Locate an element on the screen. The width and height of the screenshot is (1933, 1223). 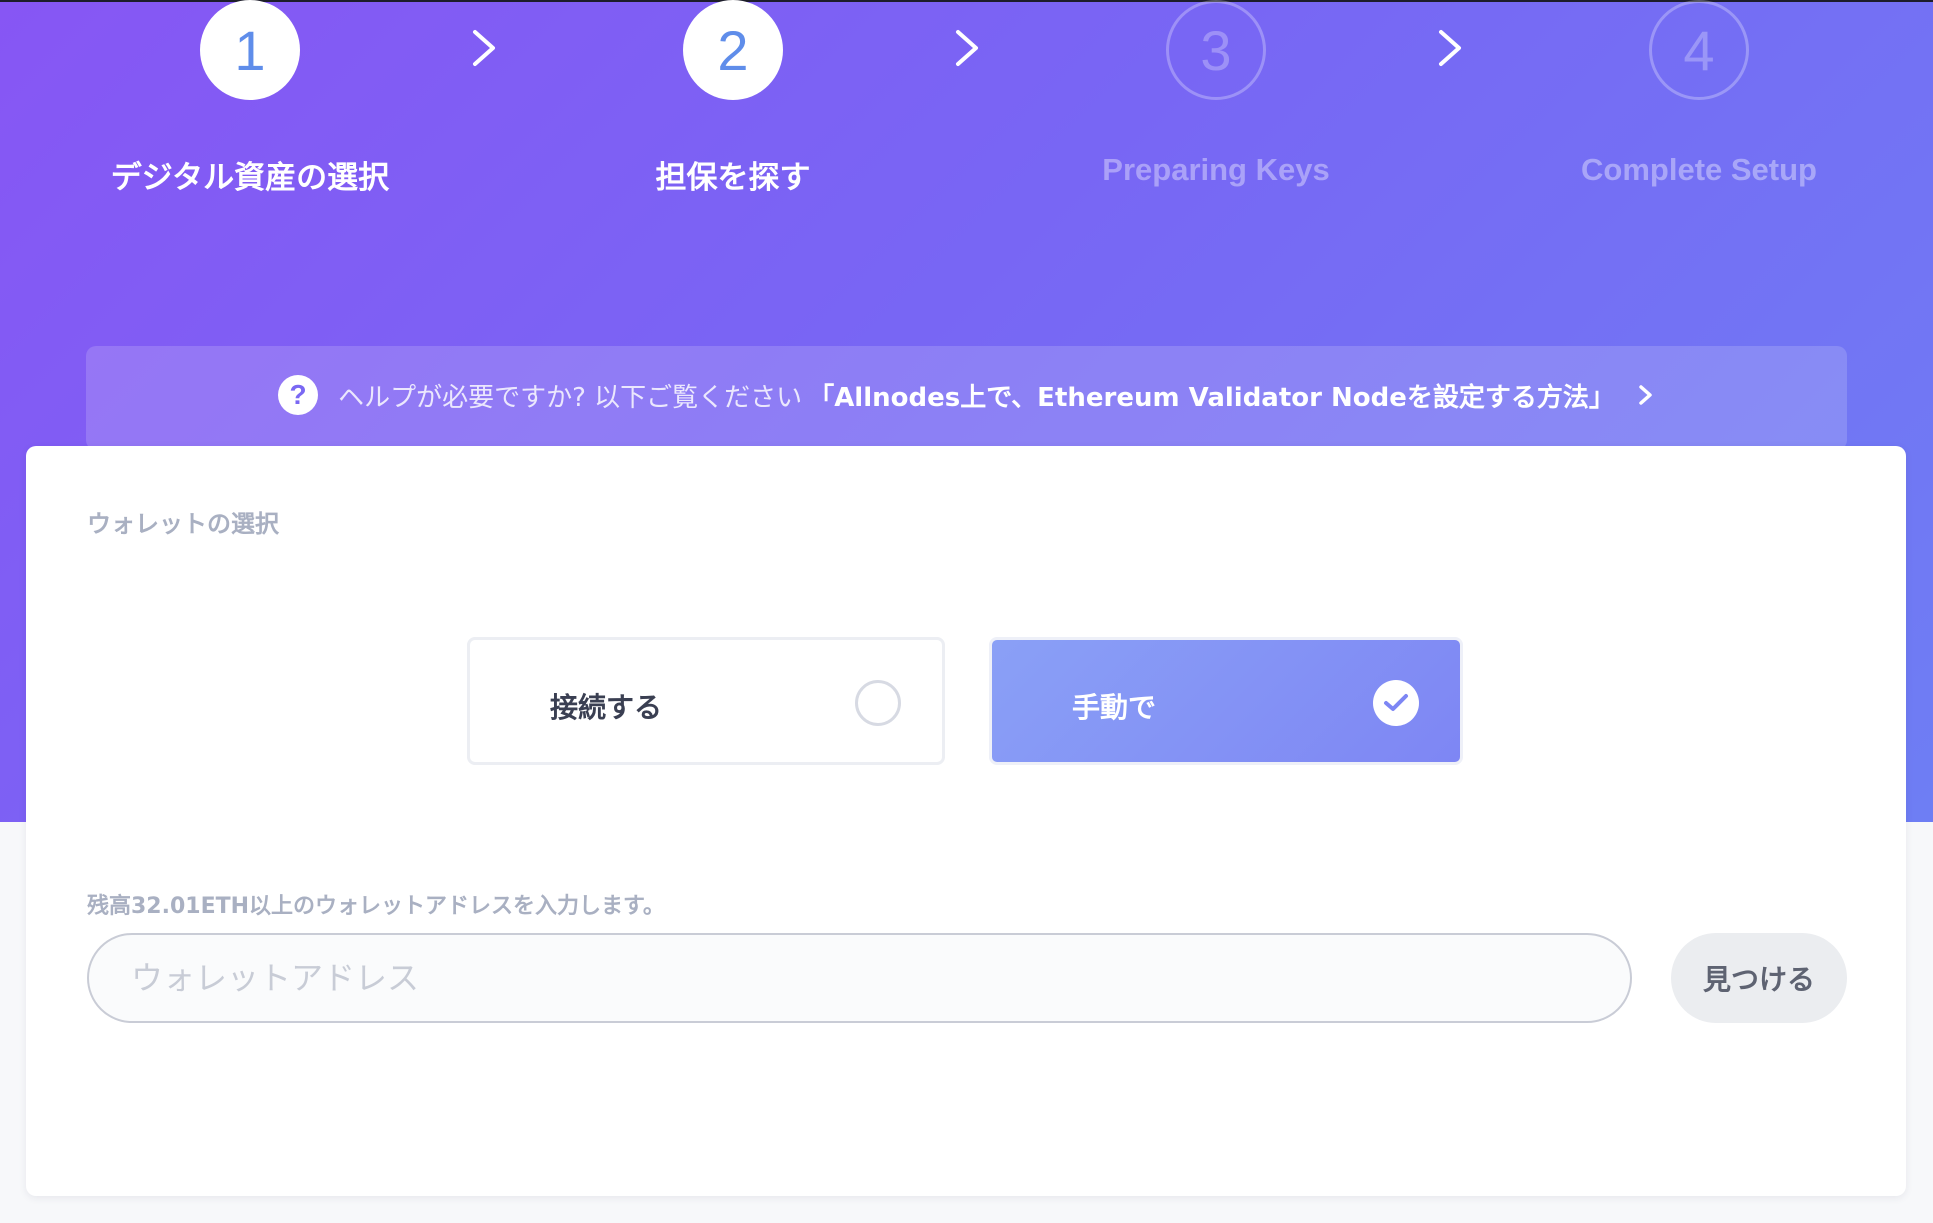
connect-wallet-option: 接続する is located at coordinates (706, 701).